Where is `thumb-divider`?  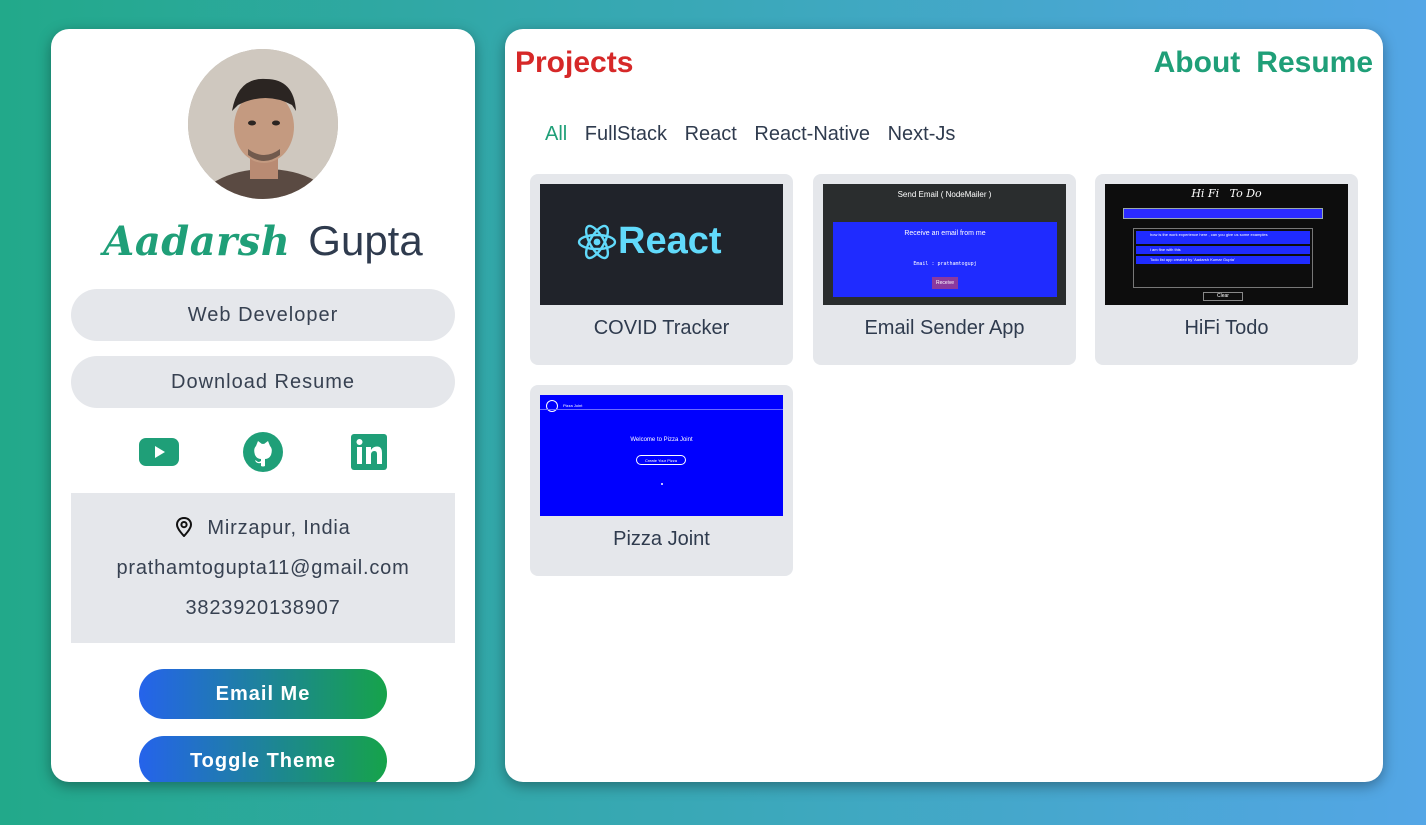
thumb-divider is located at coordinates (661, 409).